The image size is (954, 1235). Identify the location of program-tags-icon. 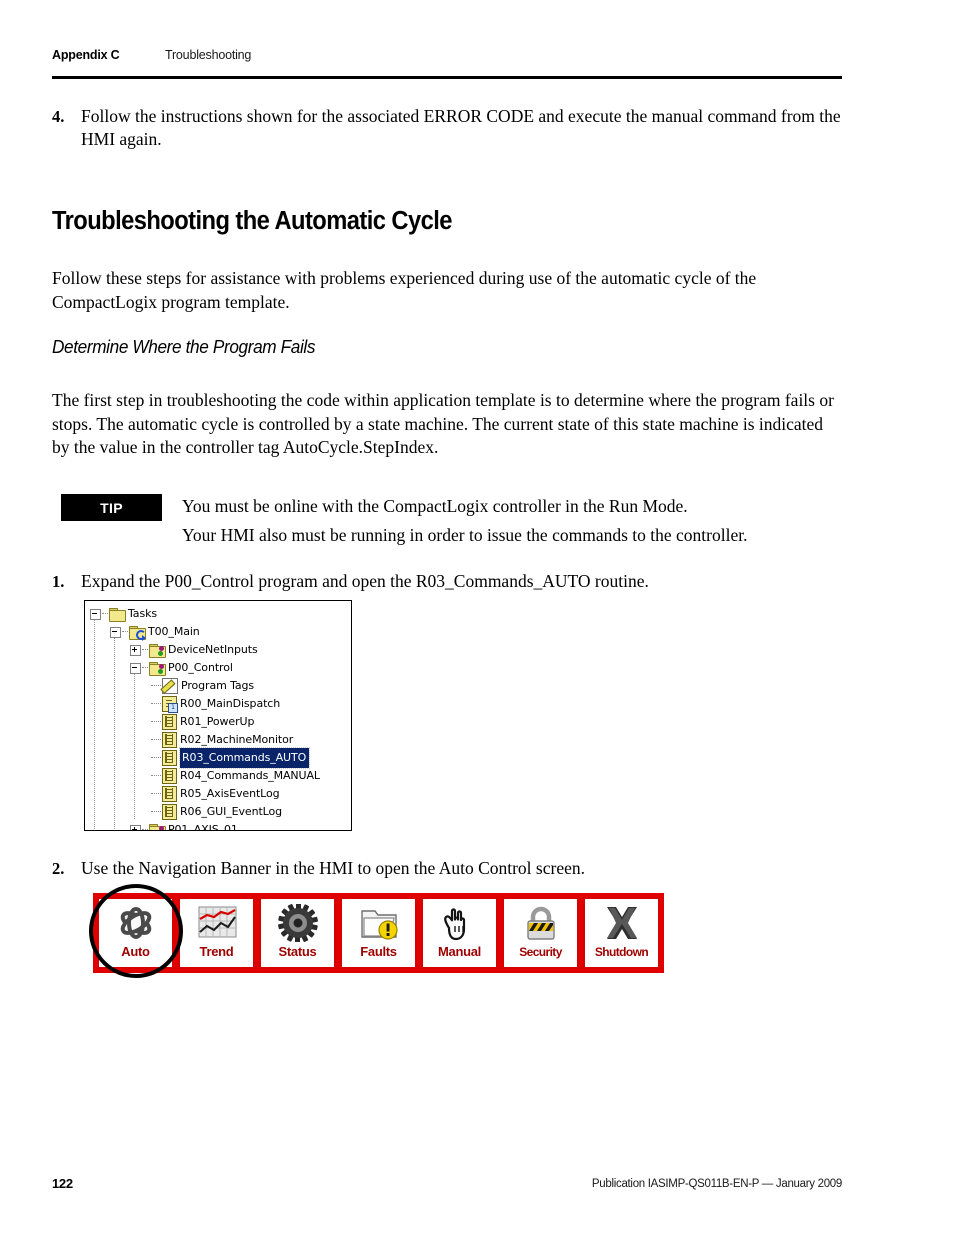
(169, 686).